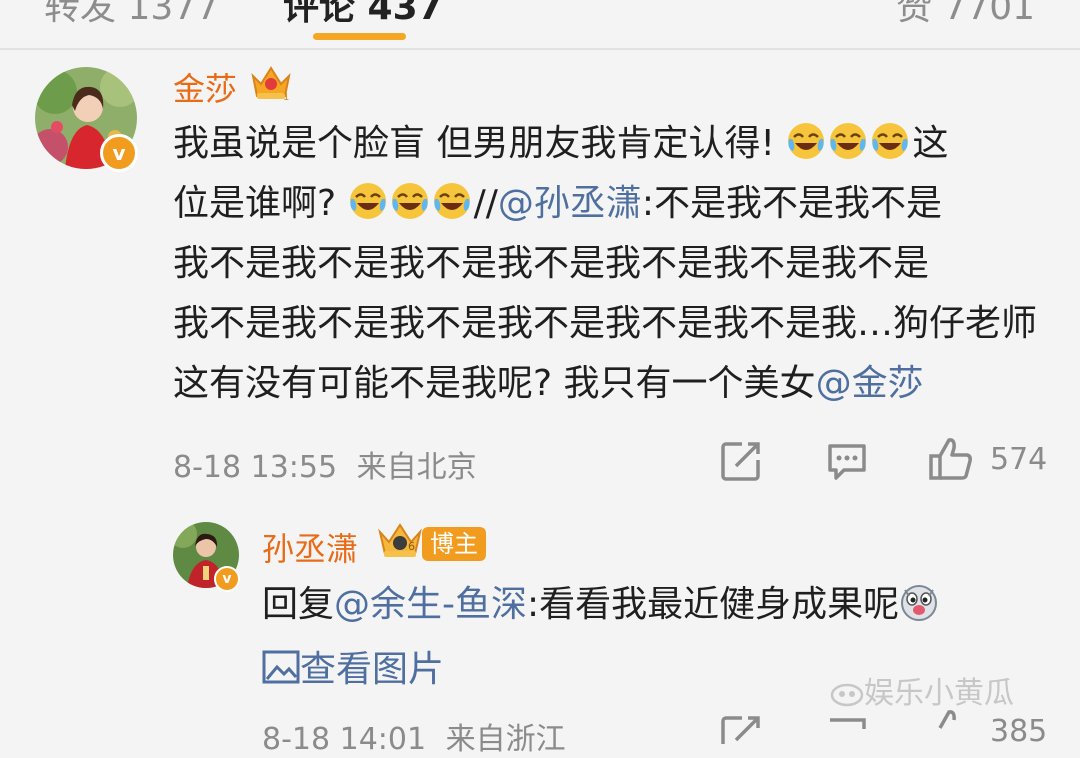  I want to click on mention-link: @余生-鱼深, so click(430, 604).